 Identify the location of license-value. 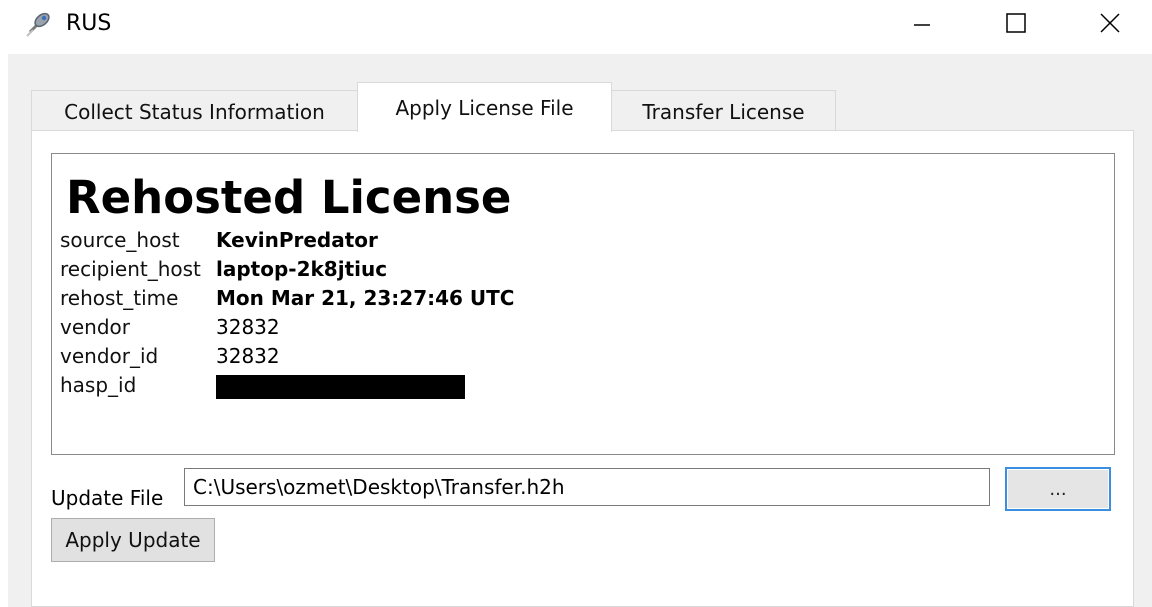
(365, 385).